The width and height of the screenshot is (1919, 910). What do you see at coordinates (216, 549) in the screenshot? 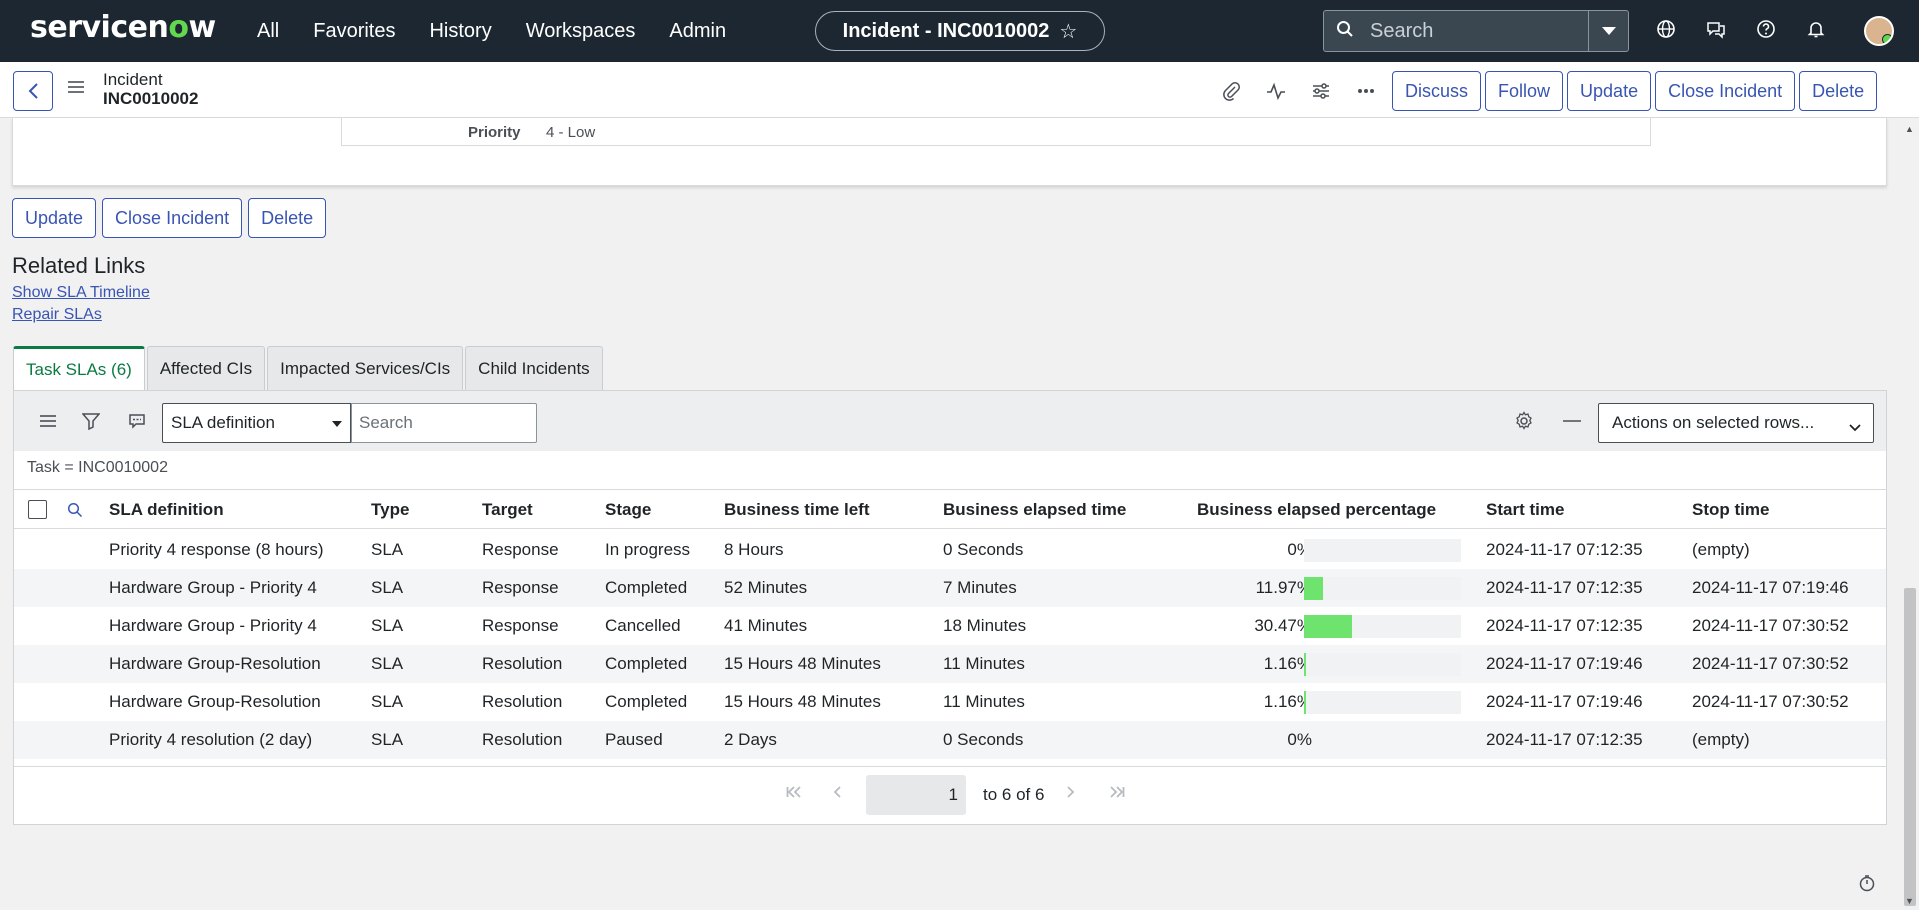
I see `cell-sla-definition: Priority 4 response (8 hours)` at bounding box center [216, 549].